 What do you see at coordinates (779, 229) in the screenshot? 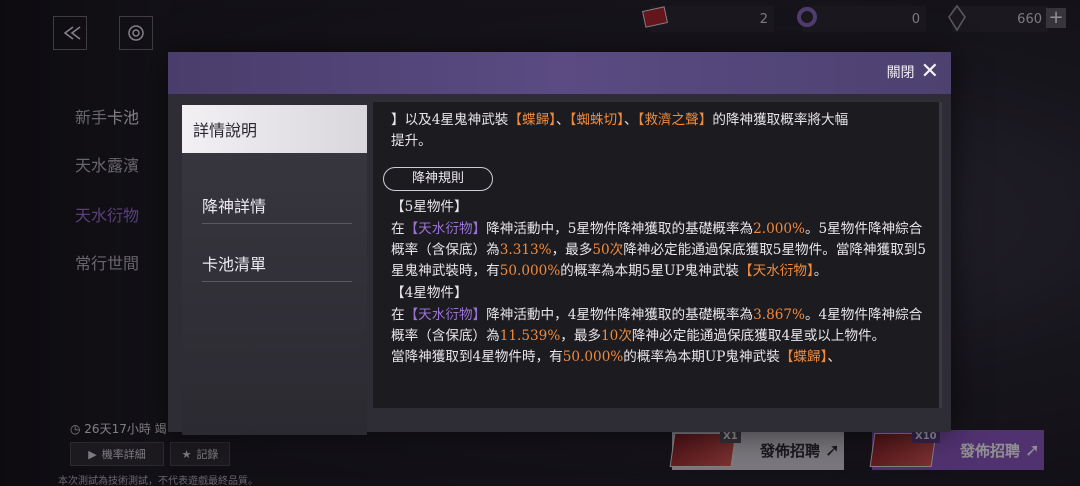
I see `rate-value: 2.000%` at bounding box center [779, 229].